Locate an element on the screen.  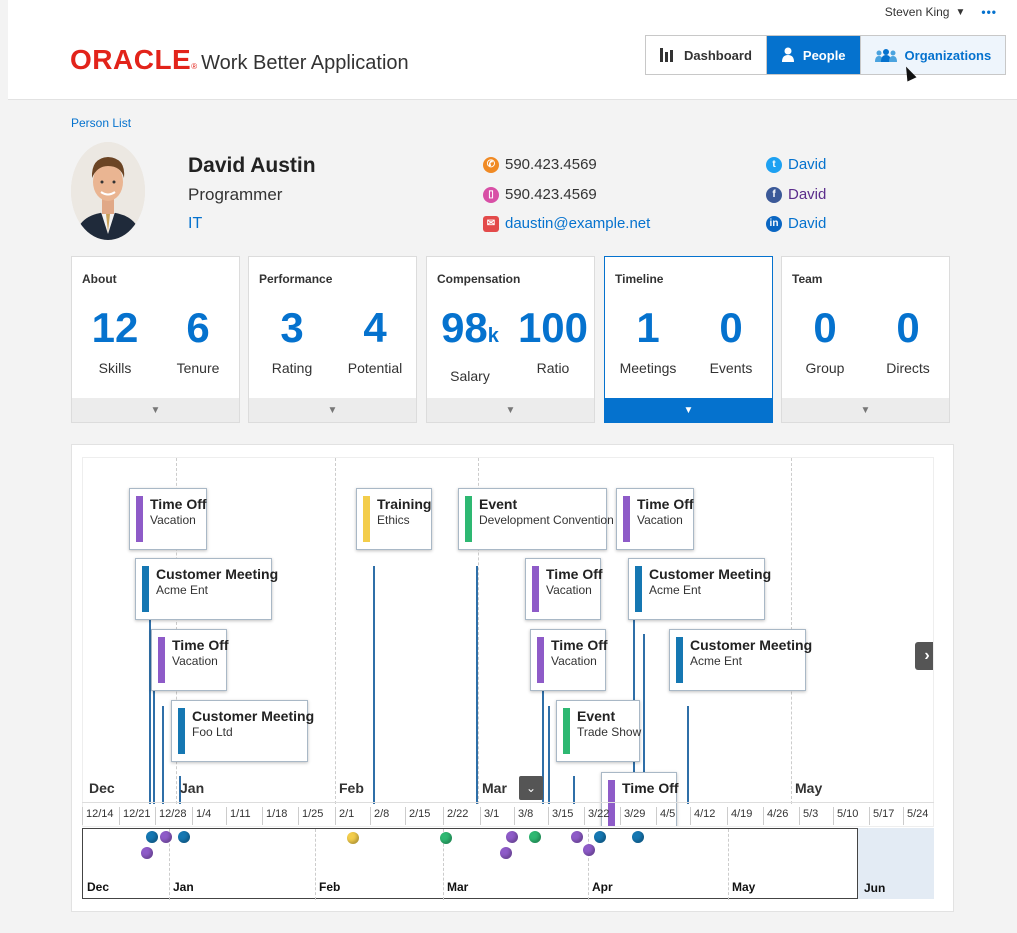
date-tick: 3/8 is located at coordinates (523, 816).